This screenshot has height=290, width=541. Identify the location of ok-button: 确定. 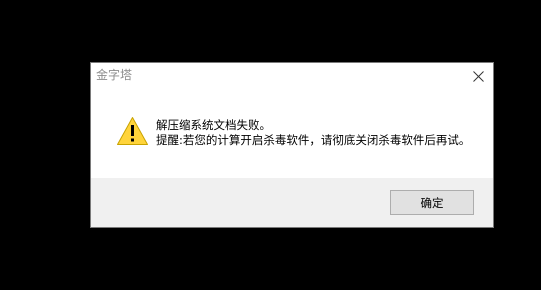
(432, 202).